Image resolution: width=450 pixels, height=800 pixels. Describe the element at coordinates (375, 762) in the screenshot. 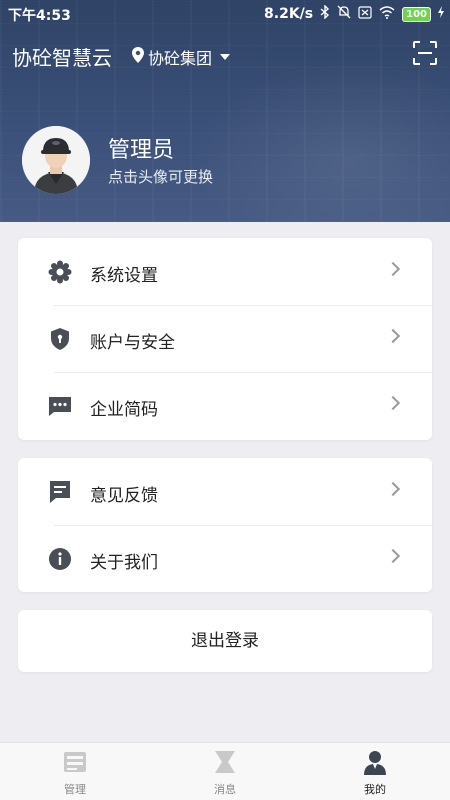

I see `user-icon` at that location.